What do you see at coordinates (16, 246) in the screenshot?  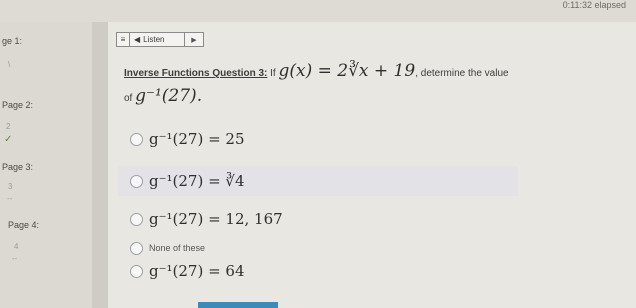 I see `page-4-number: 4` at bounding box center [16, 246].